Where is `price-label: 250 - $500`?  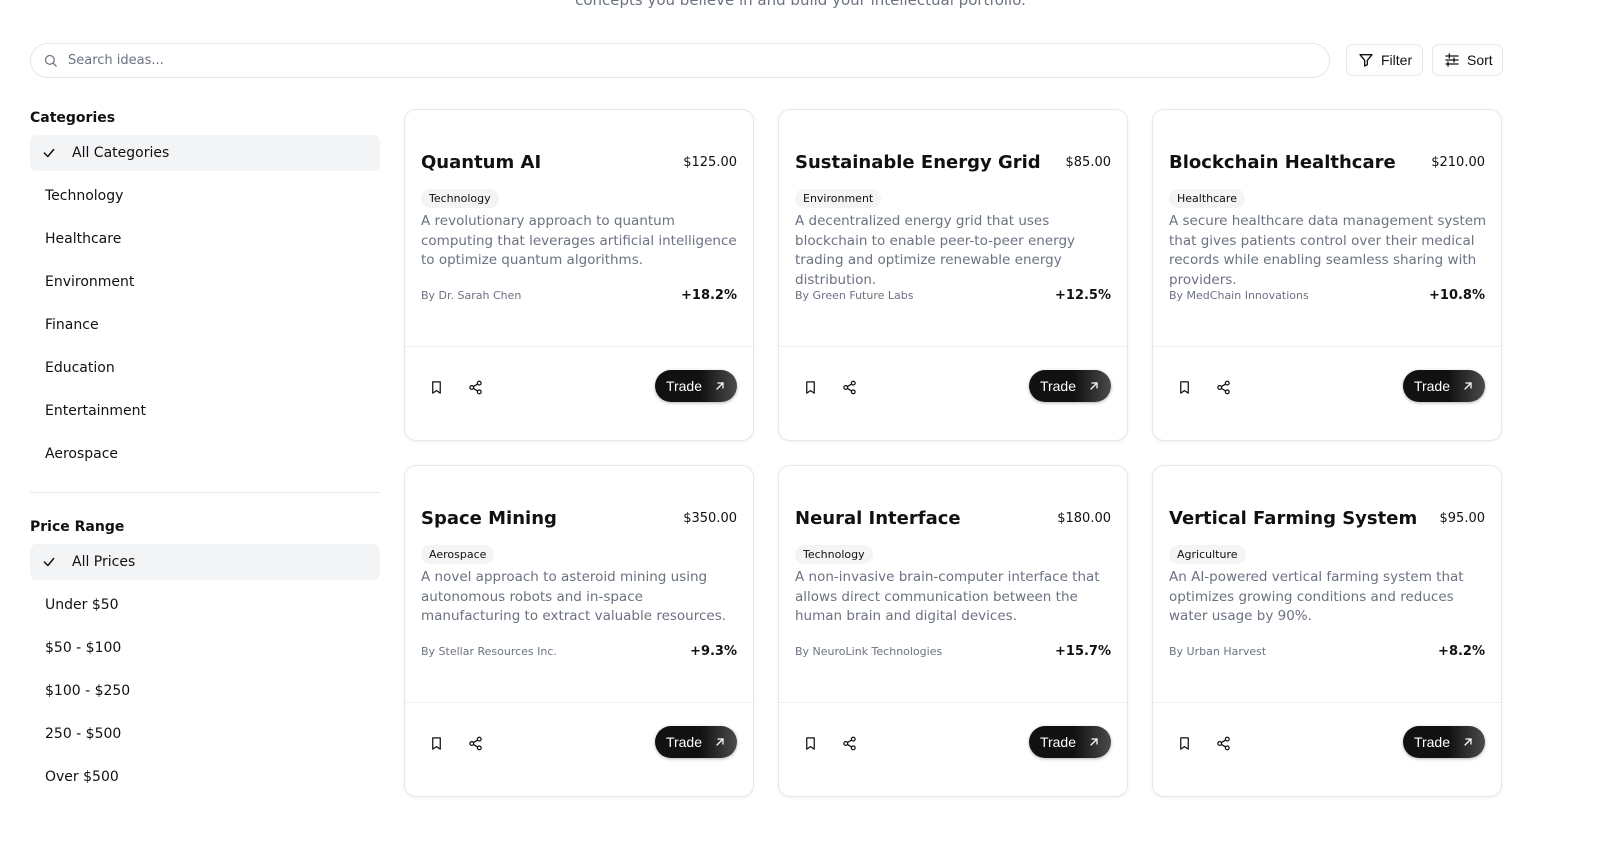
price-label: 250 - $500 is located at coordinates (83, 734).